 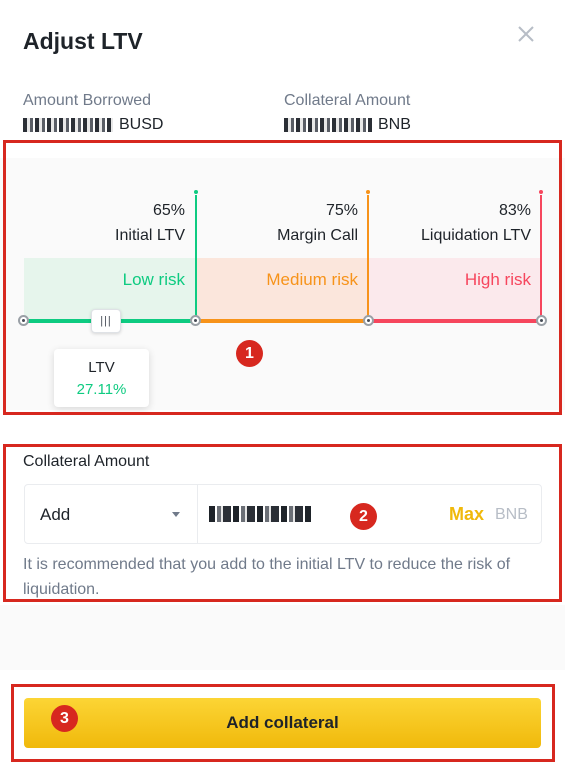 What do you see at coordinates (83, 41) in the screenshot?
I see `dialog-title: Adjust LTV` at bounding box center [83, 41].